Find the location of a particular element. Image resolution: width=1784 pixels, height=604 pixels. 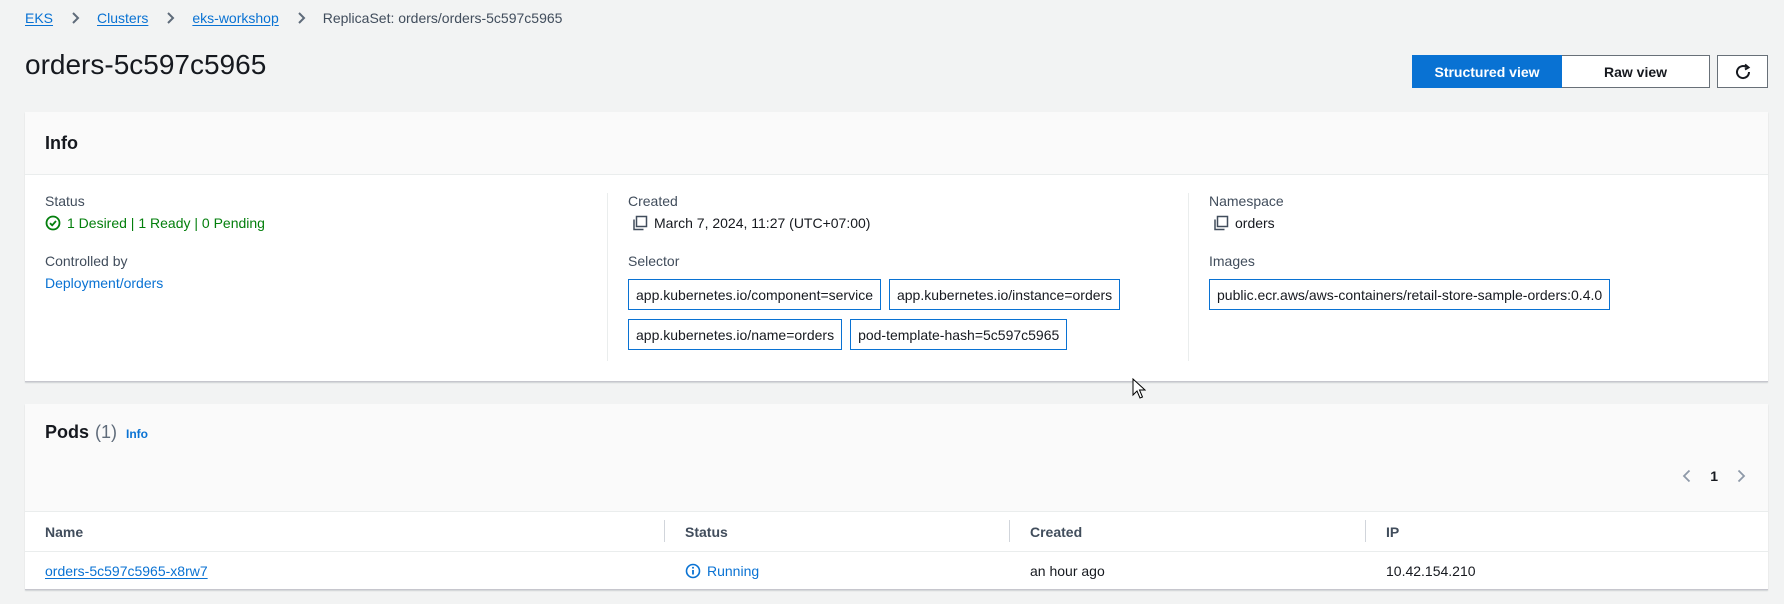

created-text: March 7, 2024, 11:27 (UTC+07:00) is located at coordinates (762, 223).